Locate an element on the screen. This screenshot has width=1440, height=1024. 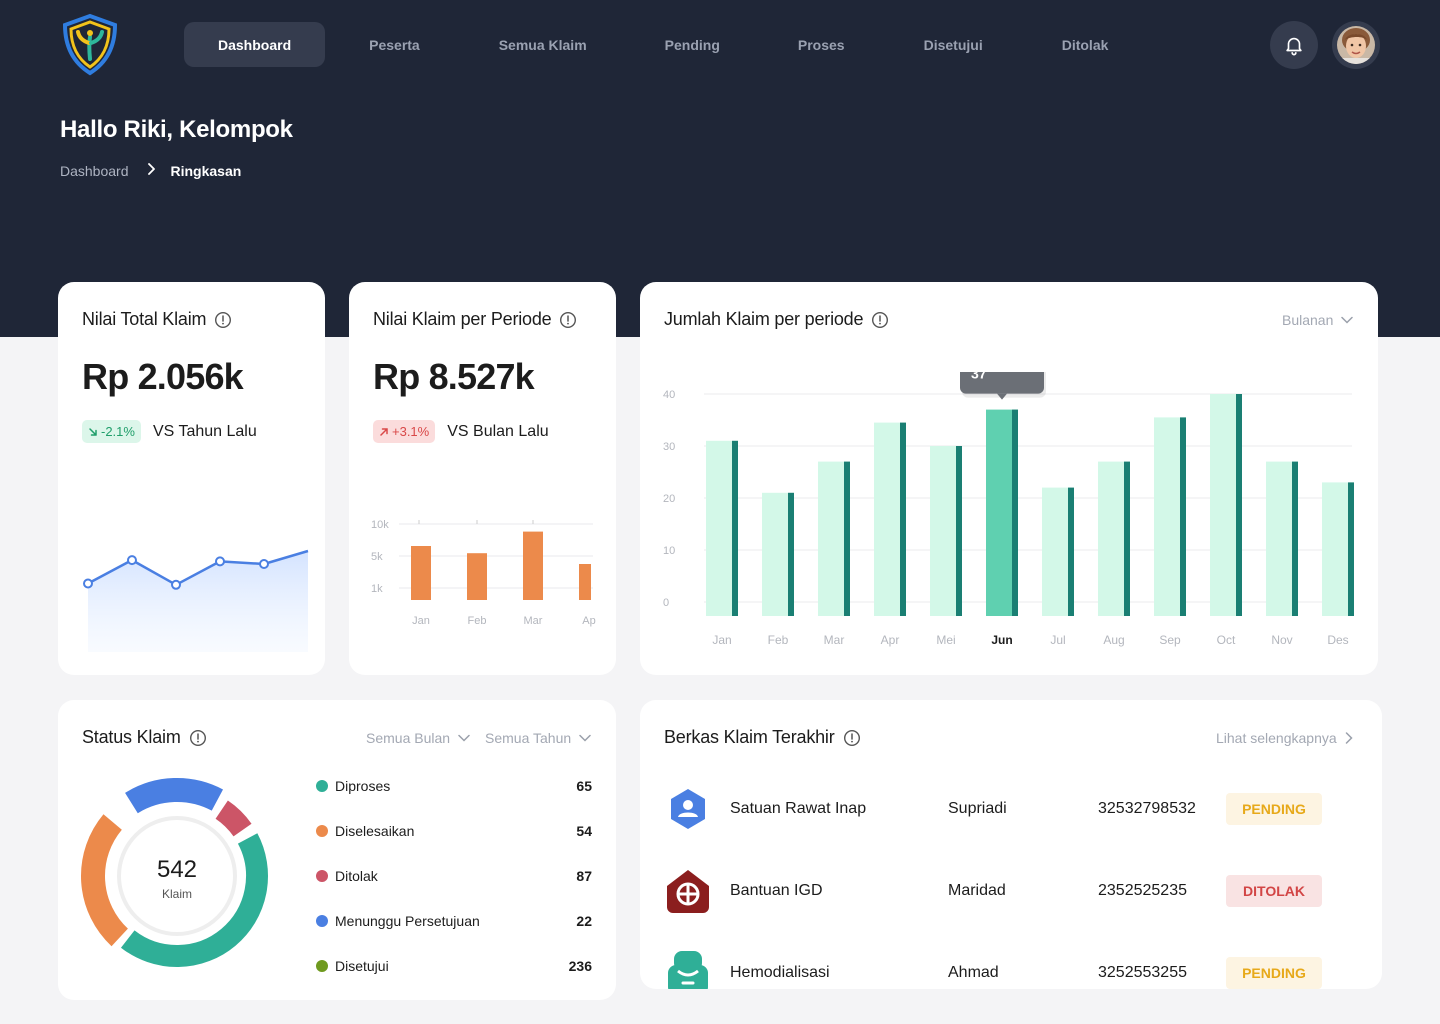
card-title-text: Nilai Total Klaim is located at coordinates (144, 319).